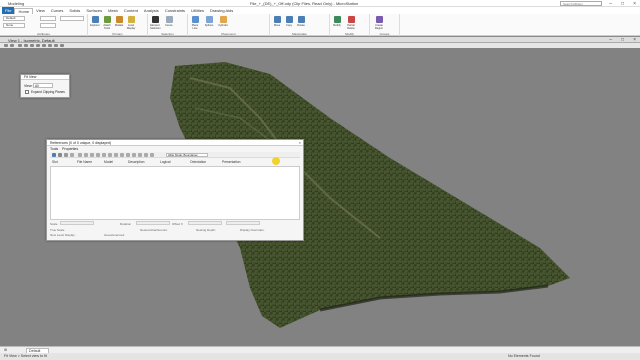 The height and width of the screenshot is (360, 640). Describe the element at coordinates (94, 10) in the screenshot. I see `tab-surfaces: Surfaces` at that location.